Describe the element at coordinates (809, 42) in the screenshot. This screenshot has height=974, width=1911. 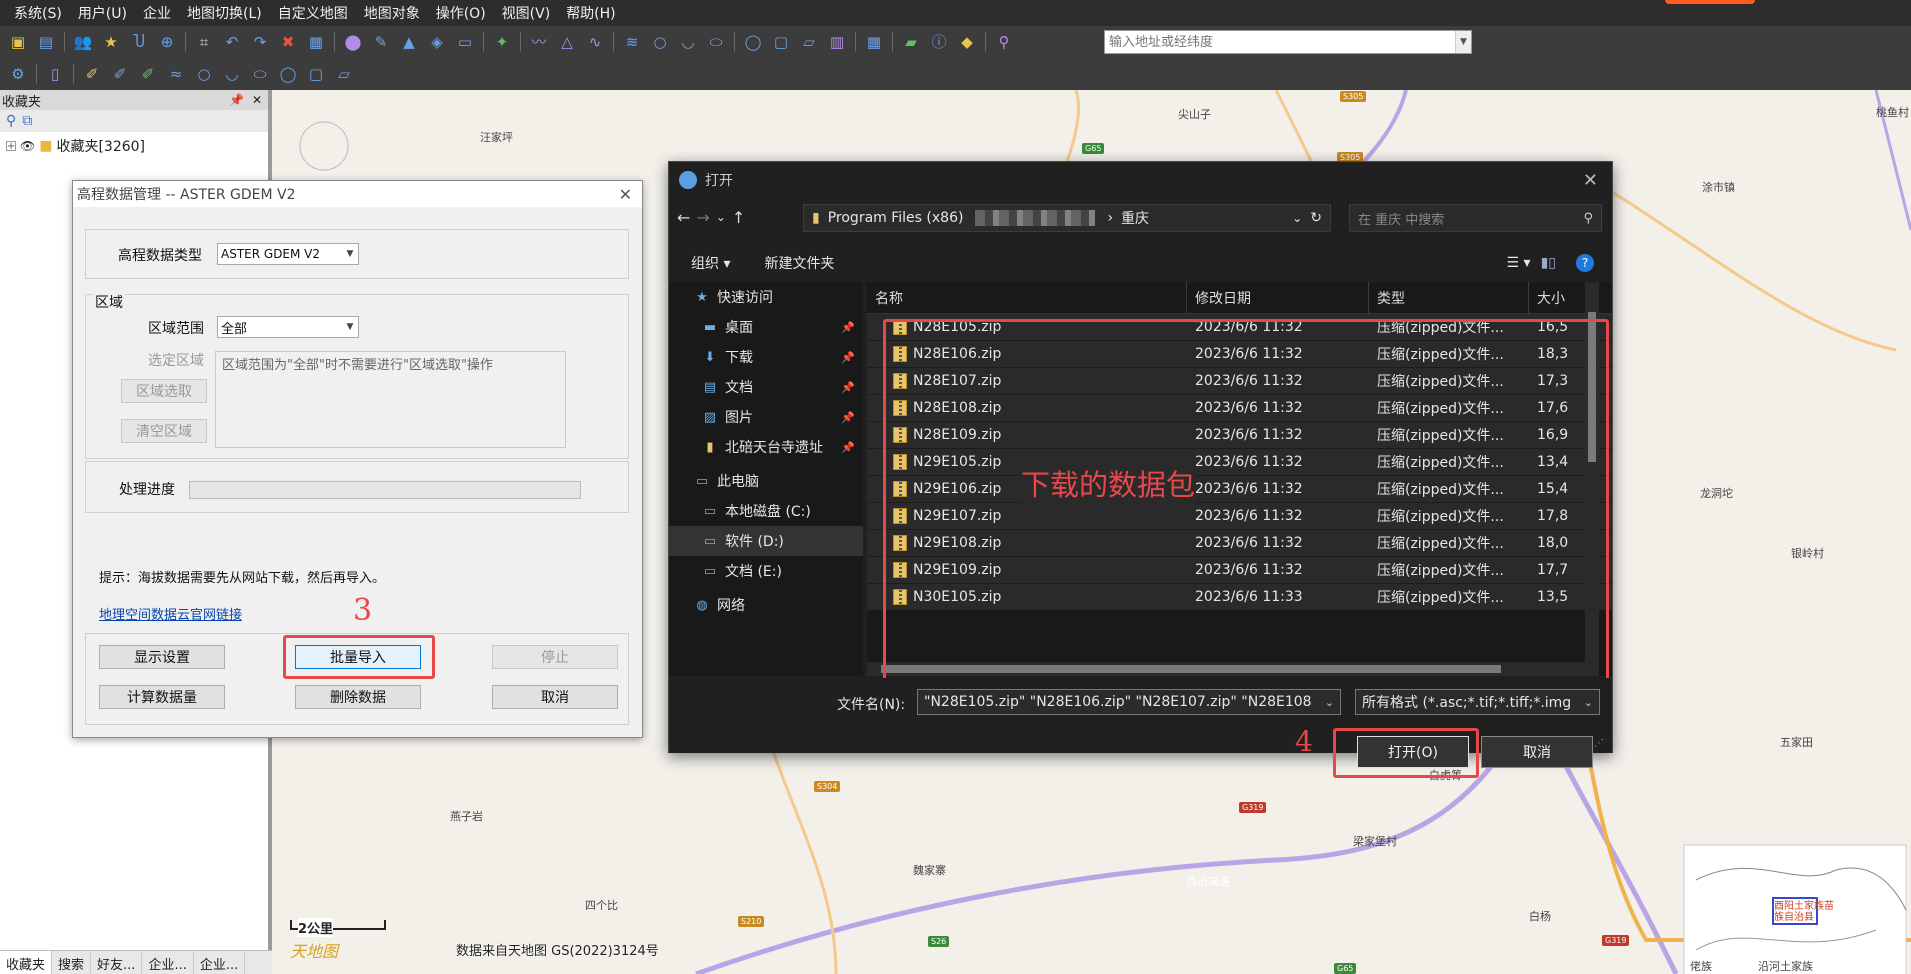
I see `shape-icon: ▱` at that location.